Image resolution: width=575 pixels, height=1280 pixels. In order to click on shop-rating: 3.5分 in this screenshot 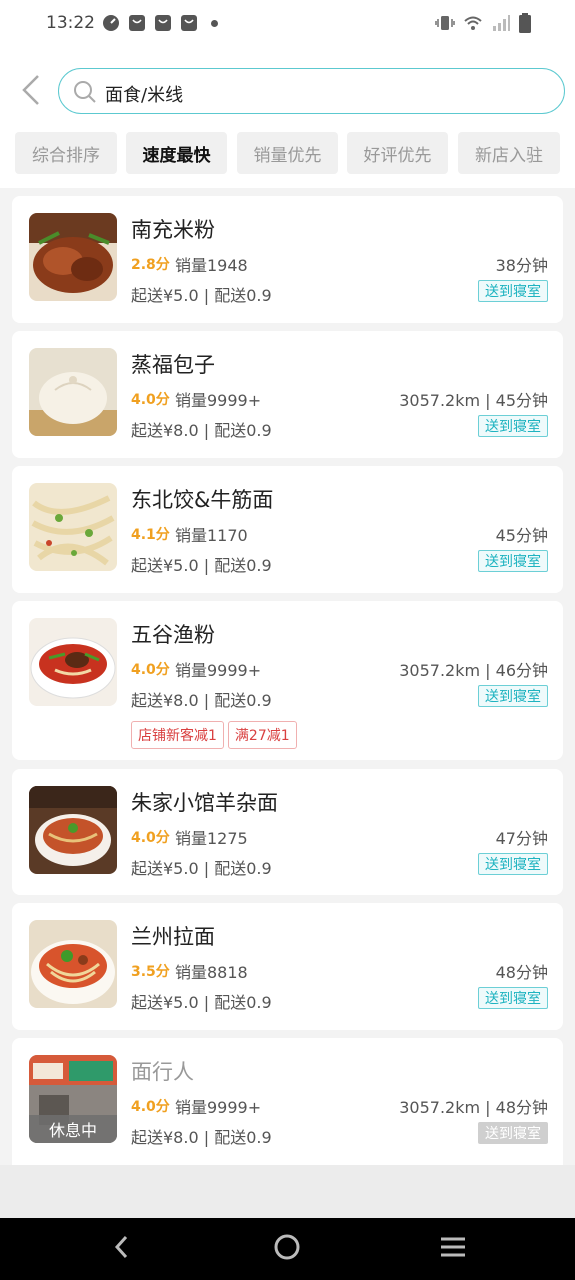, I will do `click(150, 972)`.